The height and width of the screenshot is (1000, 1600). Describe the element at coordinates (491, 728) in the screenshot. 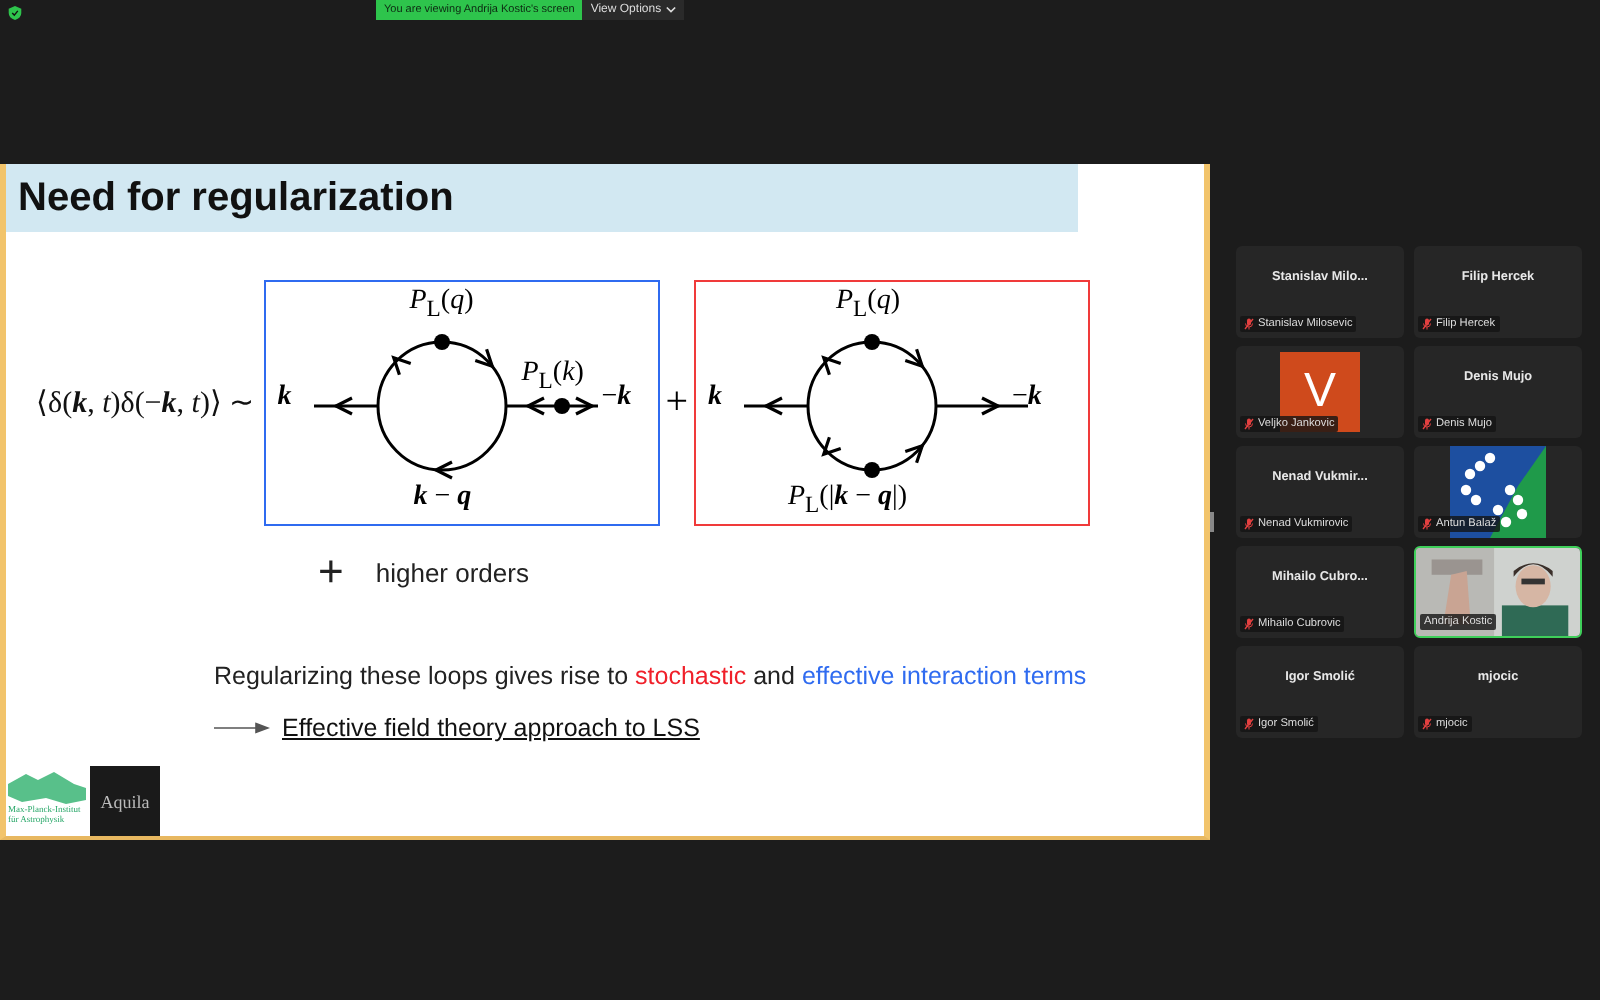

I see `slide-text: Effective field theory approach to LSS` at that location.